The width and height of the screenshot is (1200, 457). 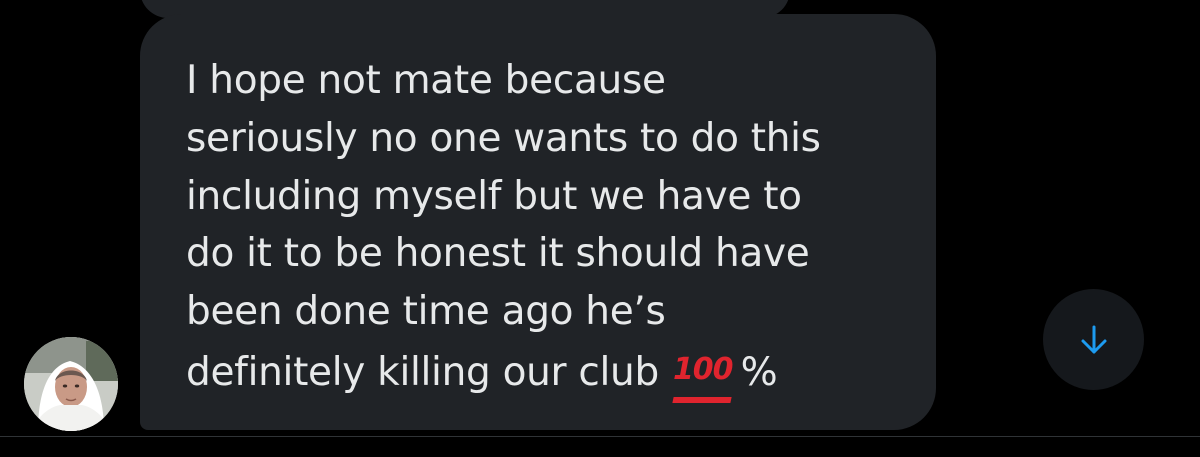 I want to click on message-last-line: definitely killing our club 100%, so click(x=541, y=371).